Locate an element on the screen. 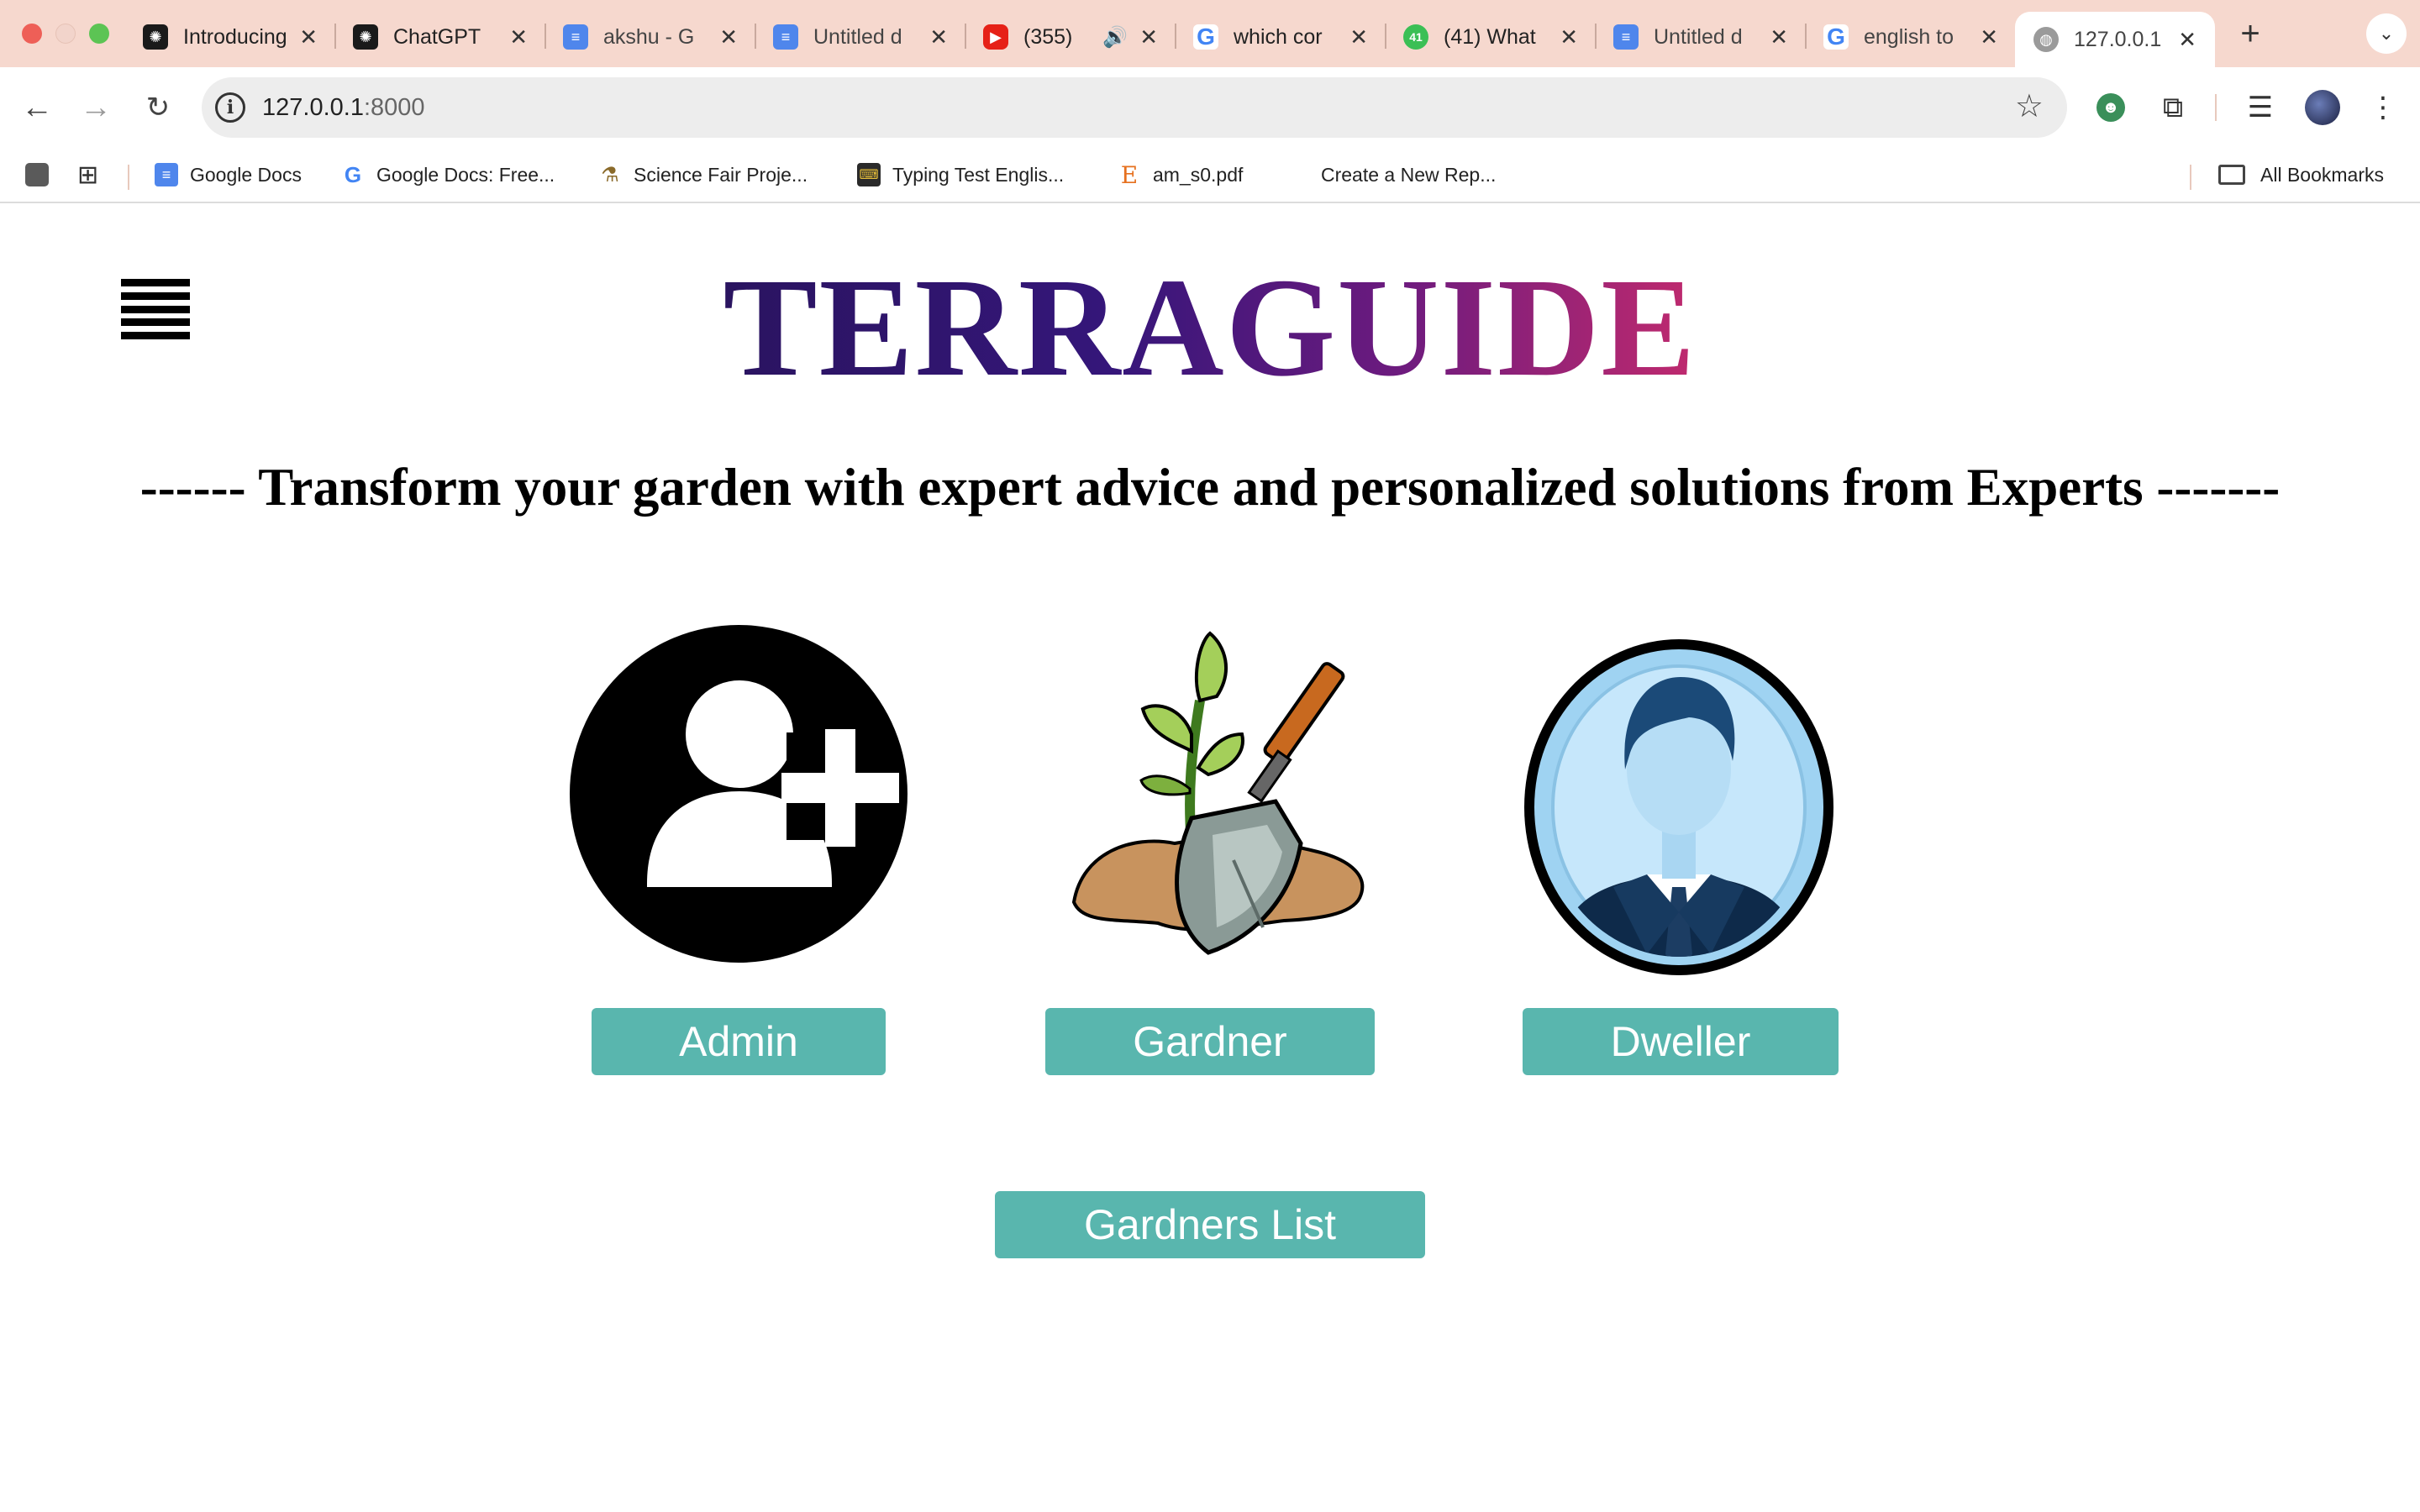  apps-grid-icon: ⊞ is located at coordinates (87, 175).